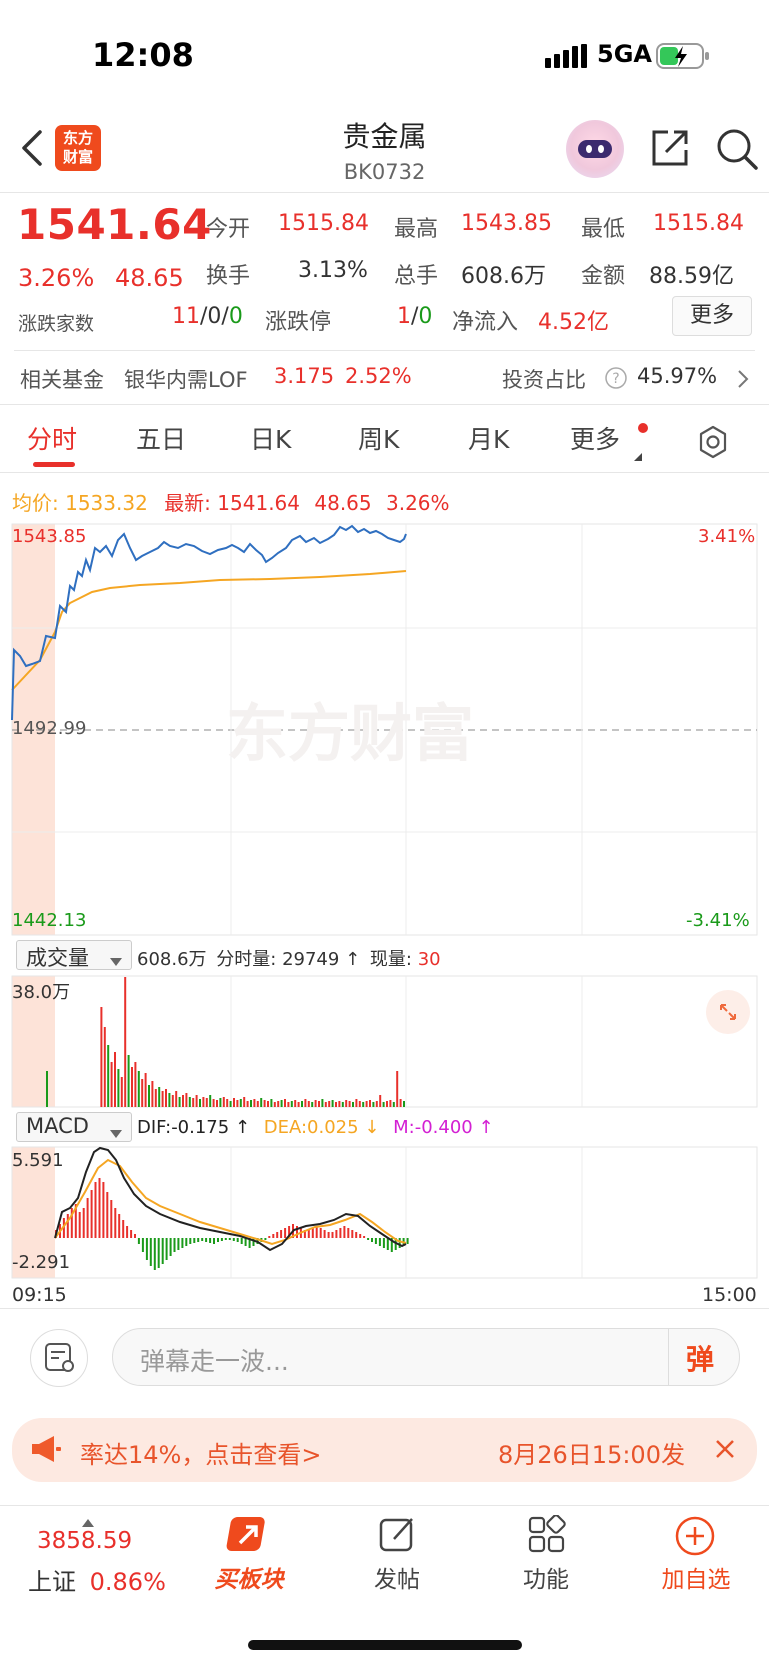  What do you see at coordinates (49, 920) in the screenshot?
I see `price-axis-bottom: 1442.13` at bounding box center [49, 920].